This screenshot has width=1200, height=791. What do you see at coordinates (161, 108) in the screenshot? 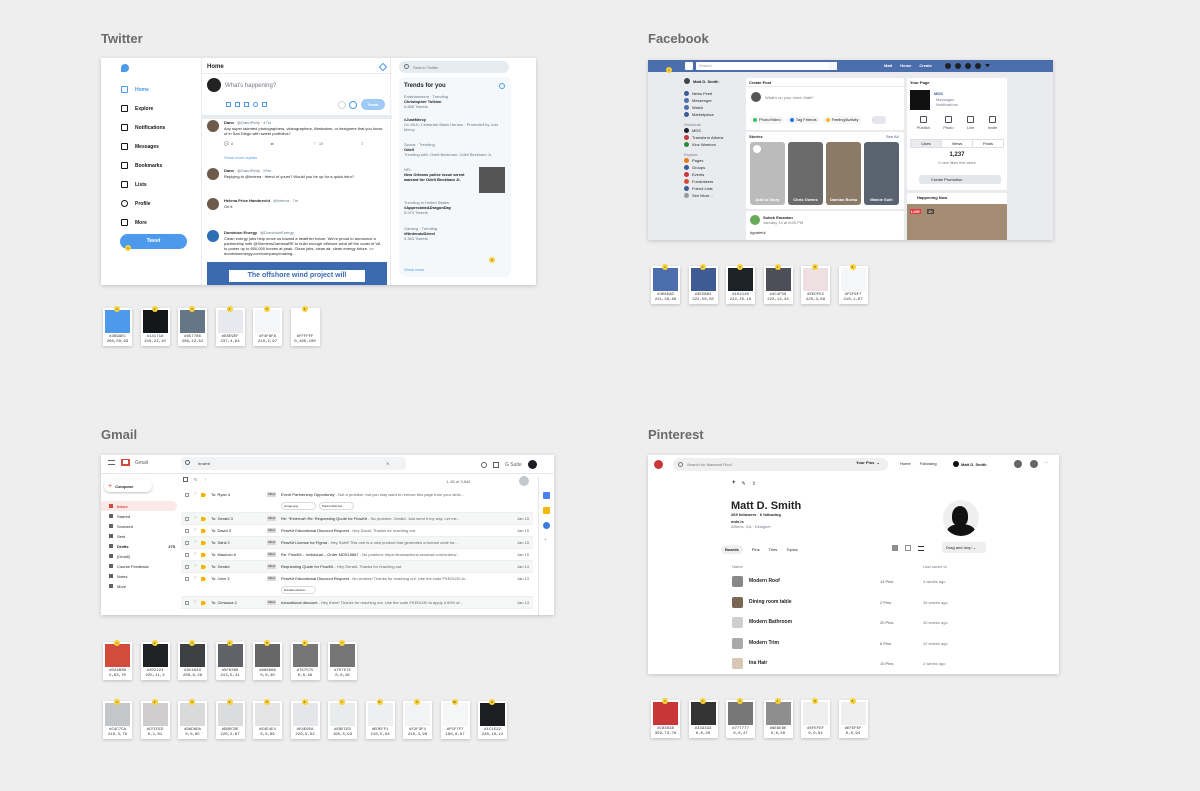
I see `nav-item-explore: Explore` at bounding box center [161, 108].